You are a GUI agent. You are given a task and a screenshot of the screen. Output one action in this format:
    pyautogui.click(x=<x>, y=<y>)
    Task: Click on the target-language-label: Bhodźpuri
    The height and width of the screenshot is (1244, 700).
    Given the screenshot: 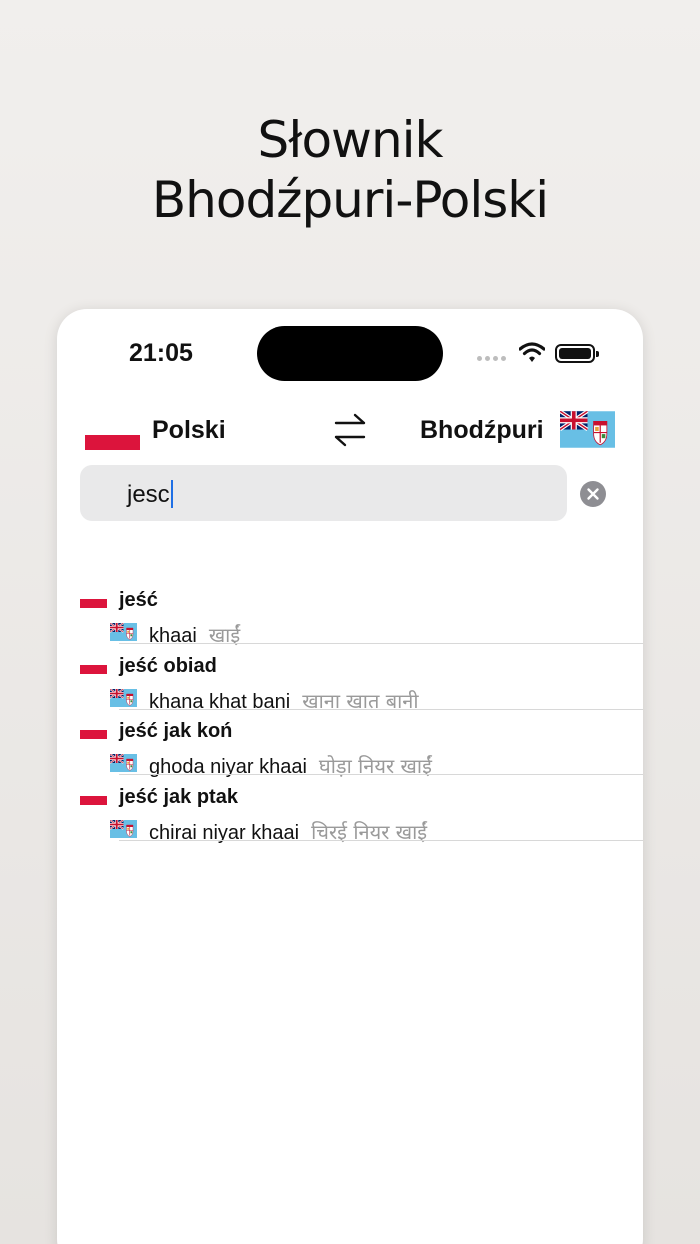 What is the action you would take?
    pyautogui.click(x=482, y=430)
    